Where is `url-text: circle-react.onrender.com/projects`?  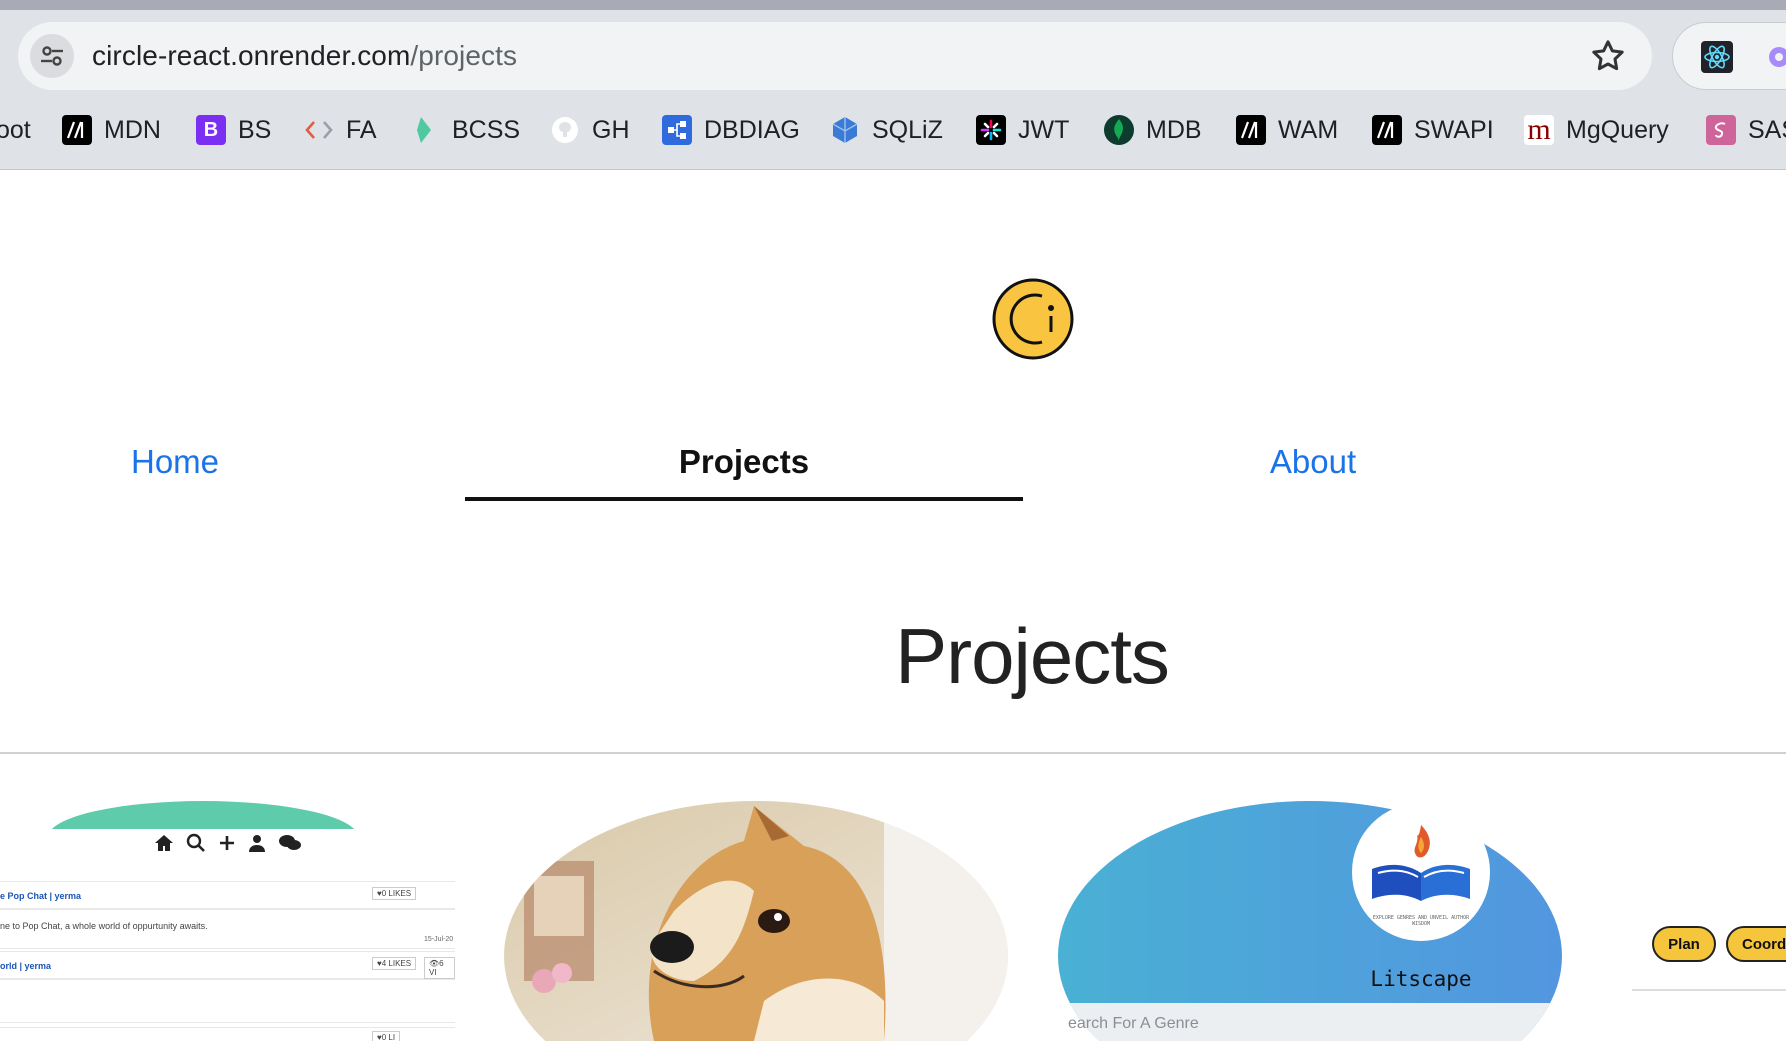 url-text: circle-react.onrender.com/projects is located at coordinates (304, 56).